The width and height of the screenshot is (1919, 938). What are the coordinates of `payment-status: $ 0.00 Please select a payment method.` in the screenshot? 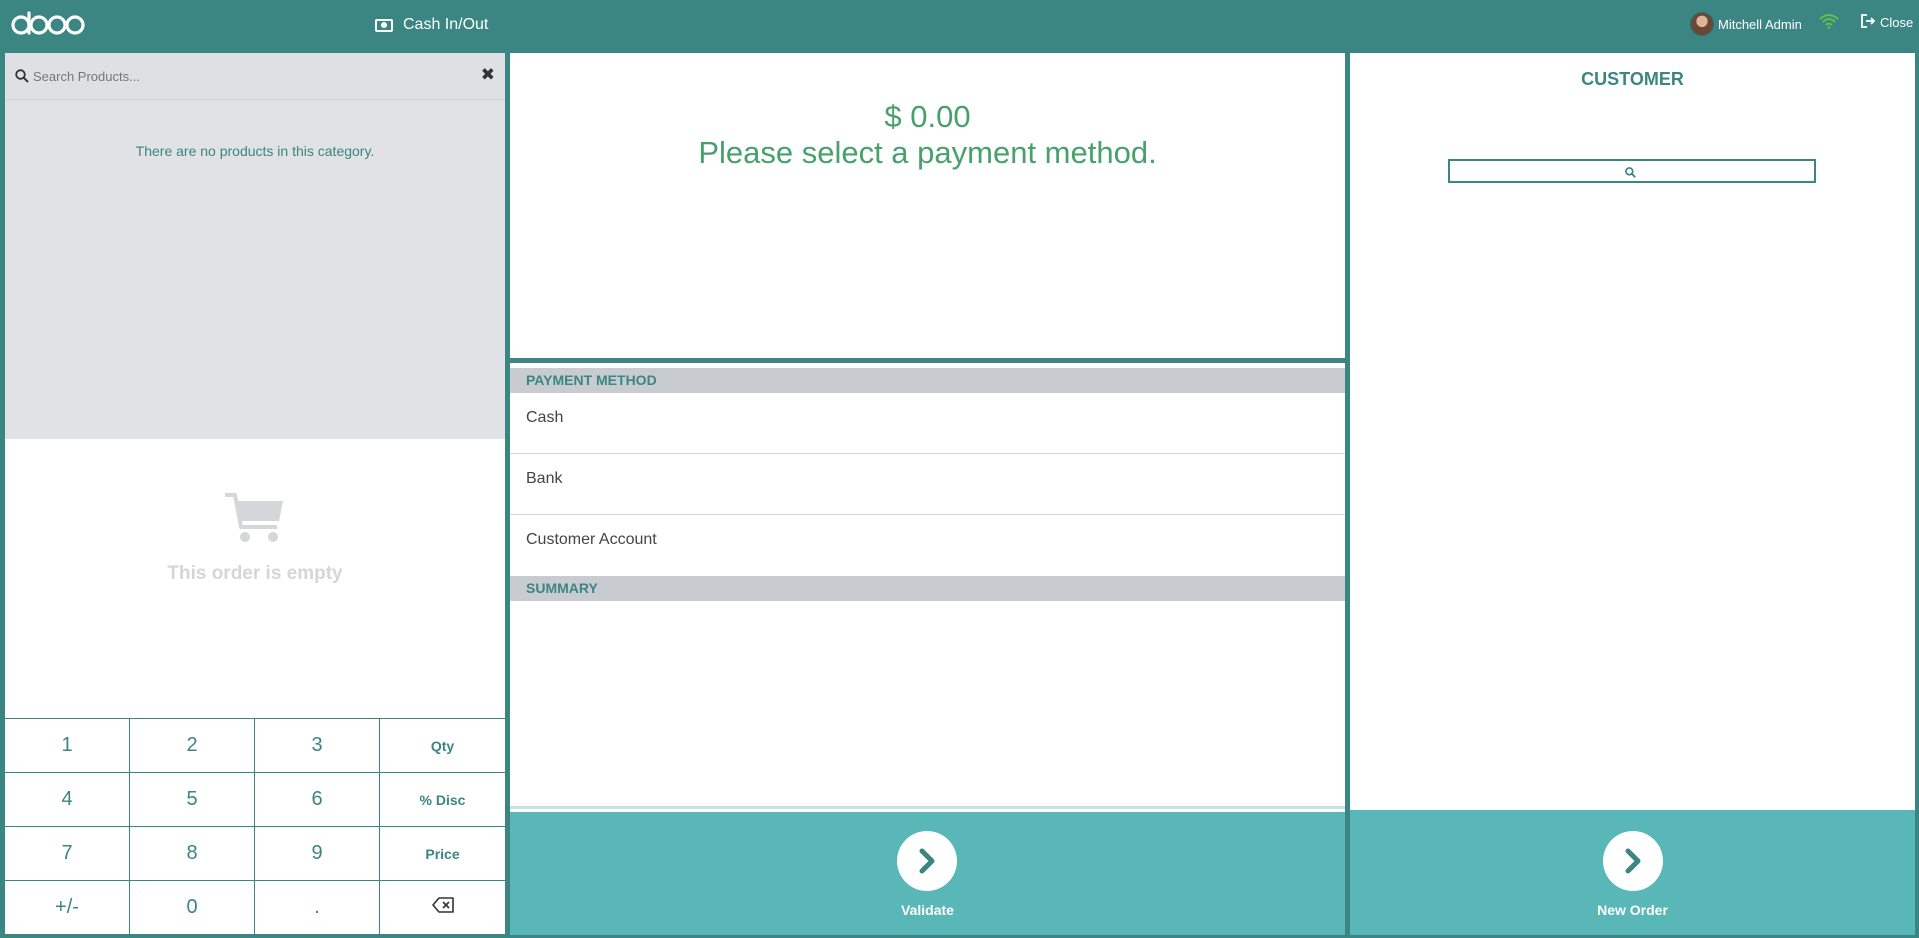 It's located at (927, 208).